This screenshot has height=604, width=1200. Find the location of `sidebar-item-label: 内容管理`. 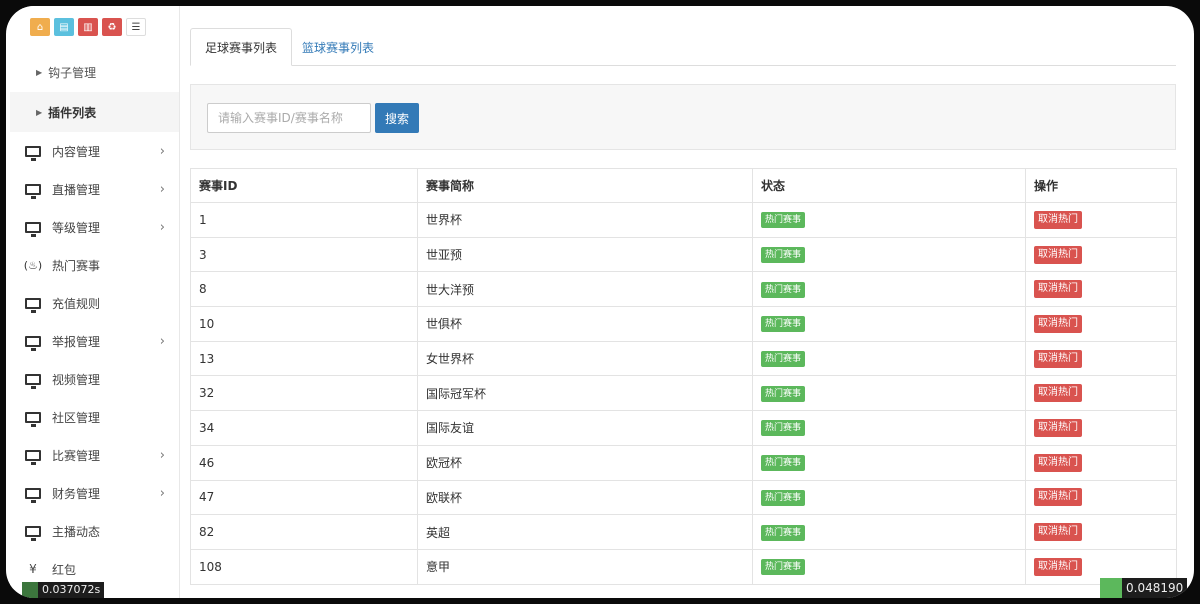

sidebar-item-label: 内容管理 is located at coordinates (76, 151).